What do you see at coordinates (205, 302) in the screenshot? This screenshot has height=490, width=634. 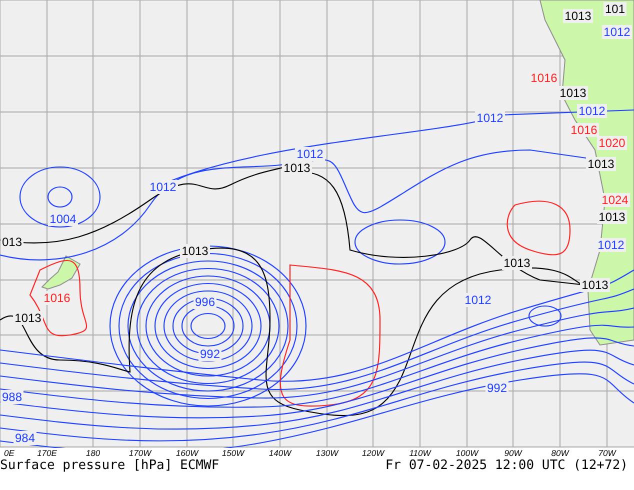 I see `isobar-label: 996` at bounding box center [205, 302].